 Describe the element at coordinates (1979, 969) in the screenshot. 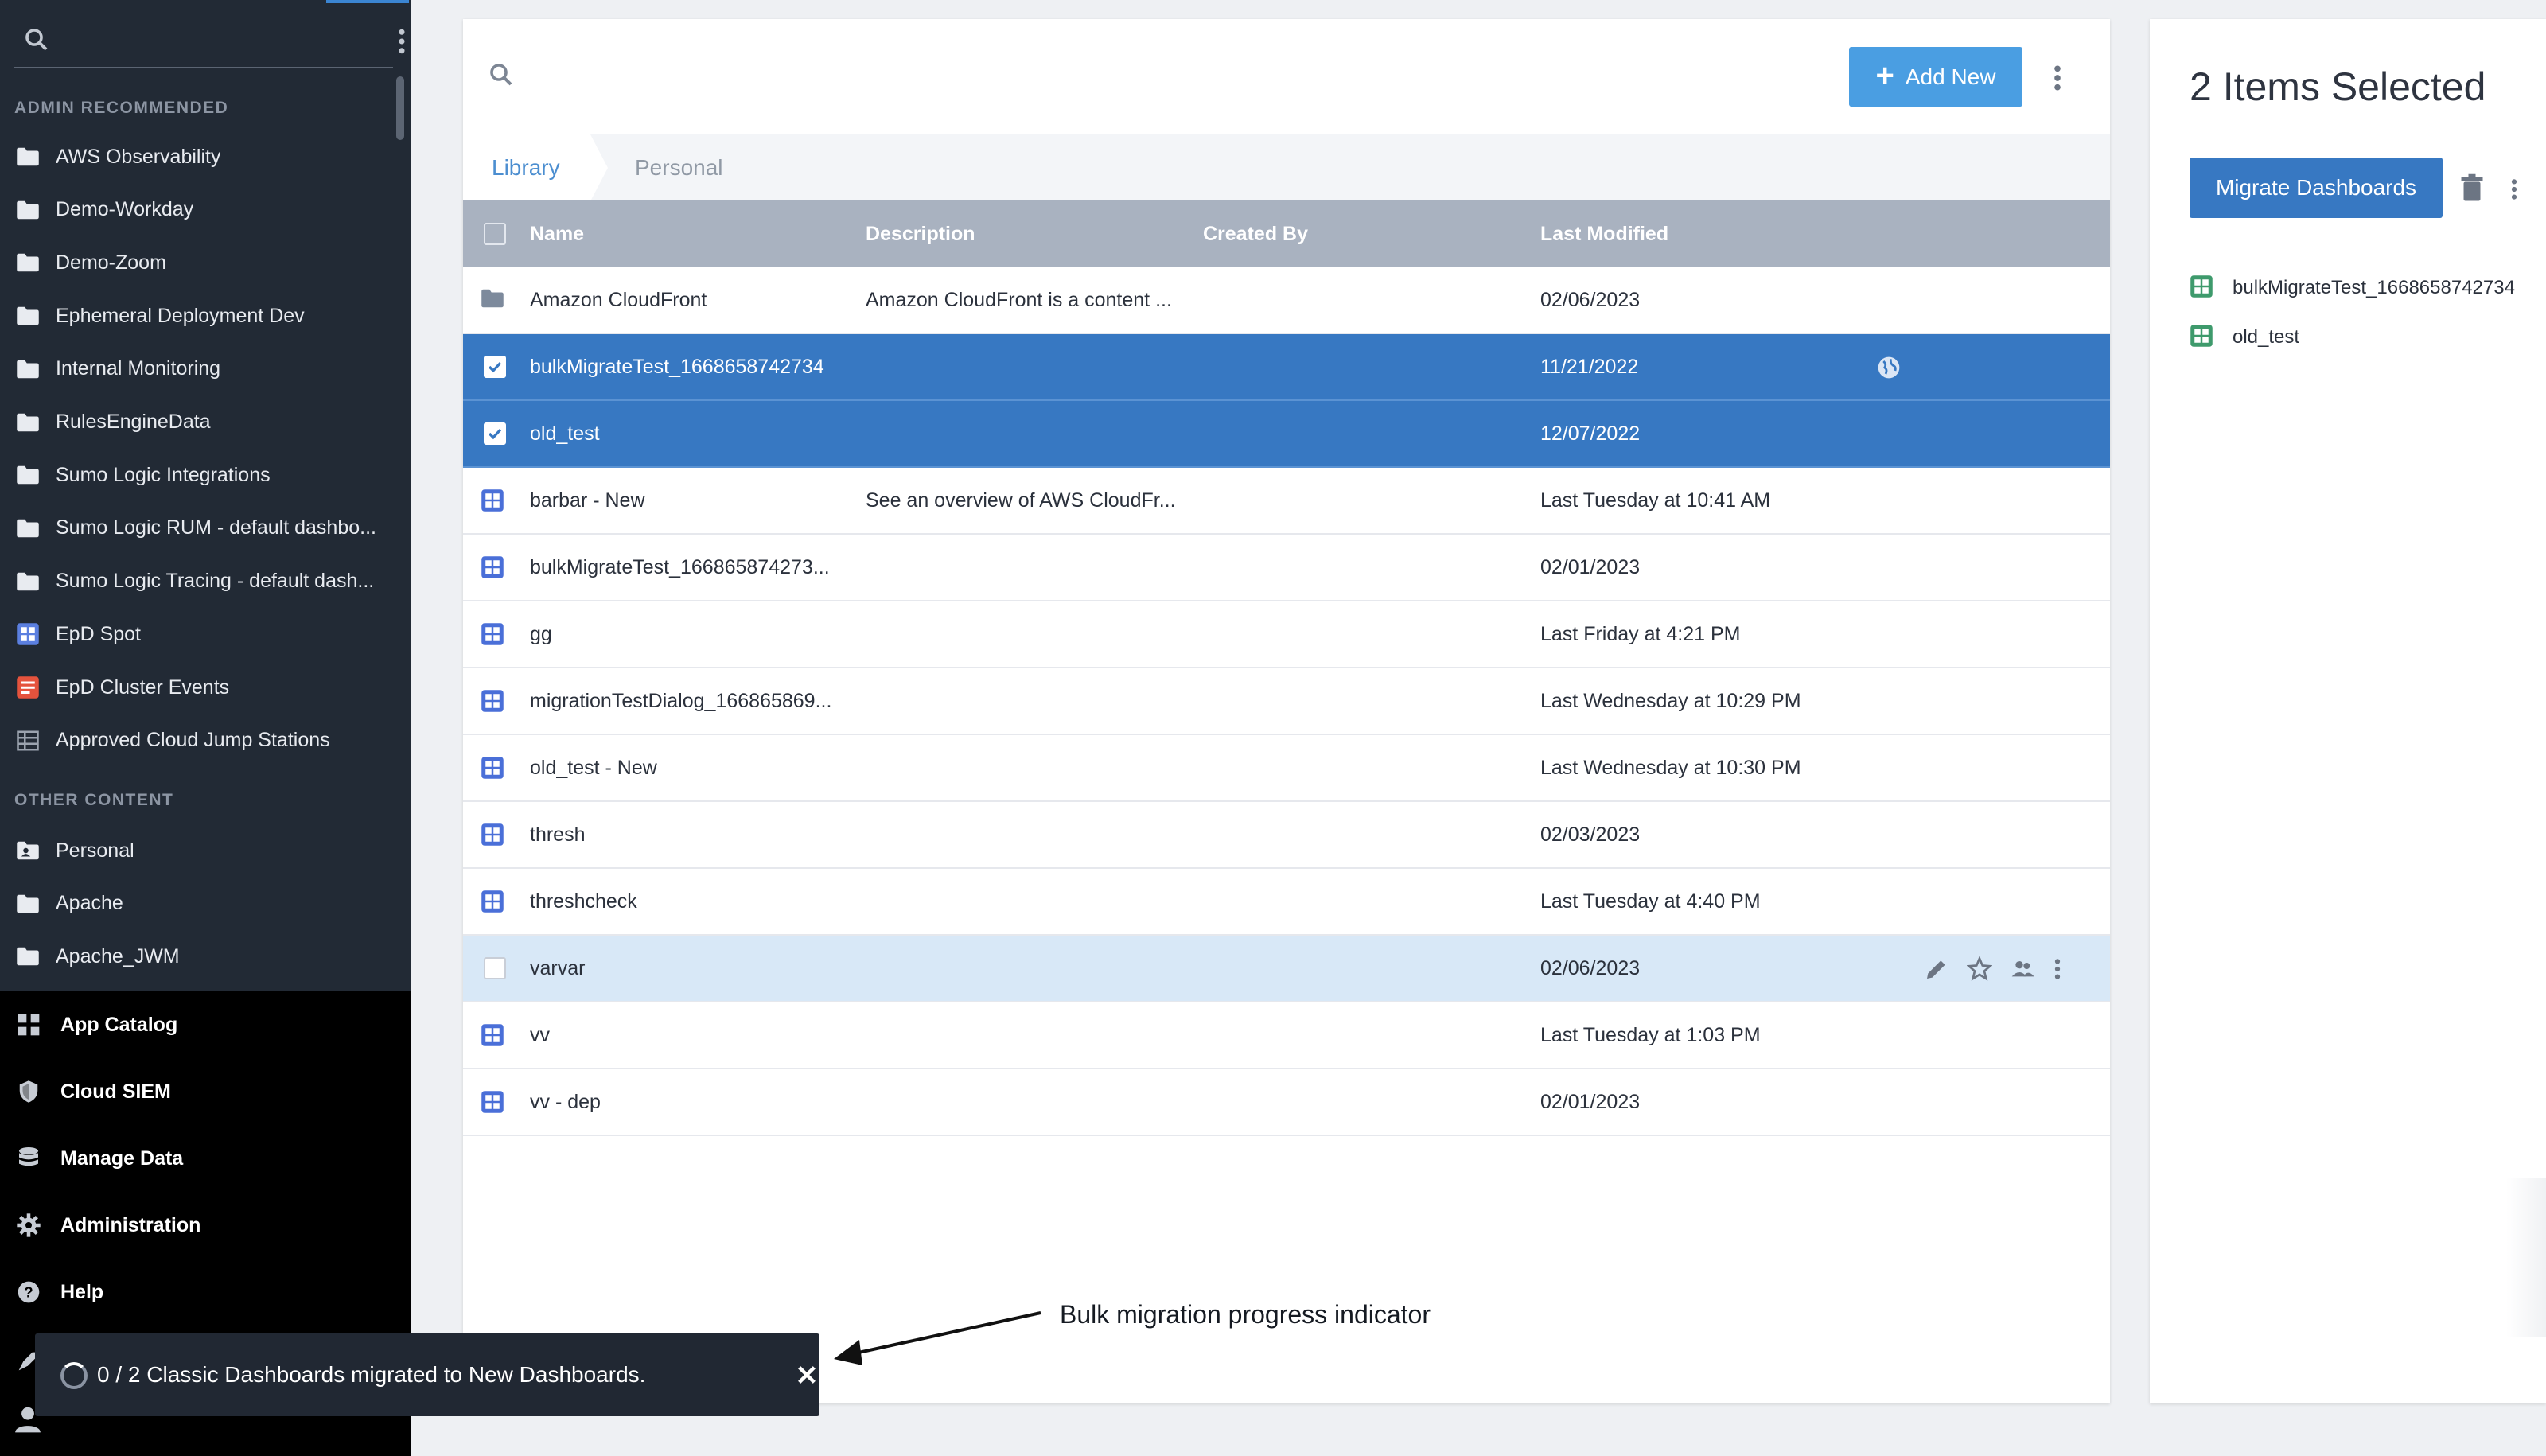

I see `star-icon` at that location.